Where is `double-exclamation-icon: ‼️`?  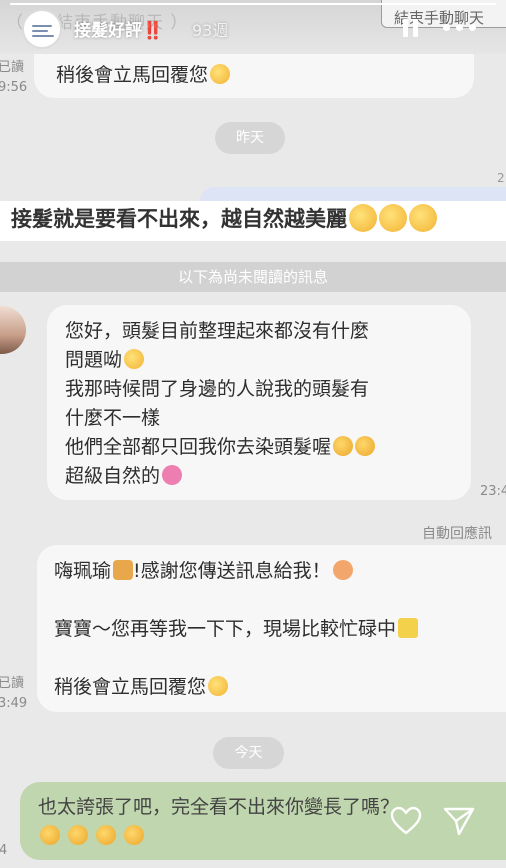
double-exclamation-icon: ‼️ is located at coordinates (153, 31).